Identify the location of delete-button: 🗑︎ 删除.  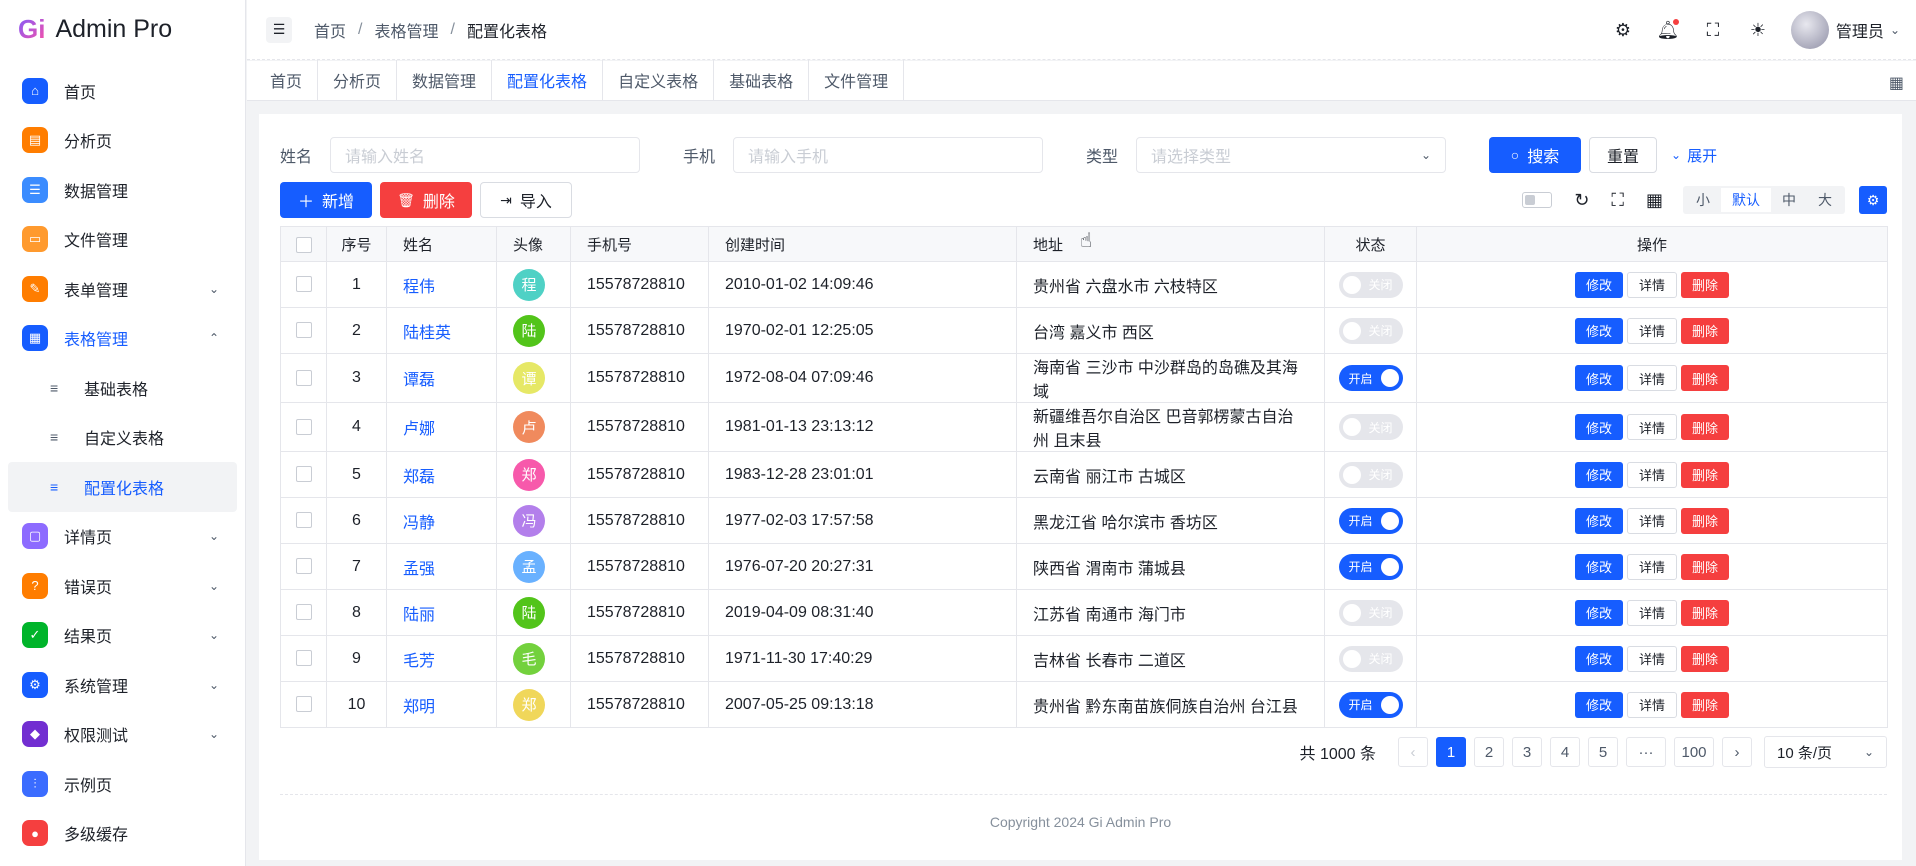
(426, 200).